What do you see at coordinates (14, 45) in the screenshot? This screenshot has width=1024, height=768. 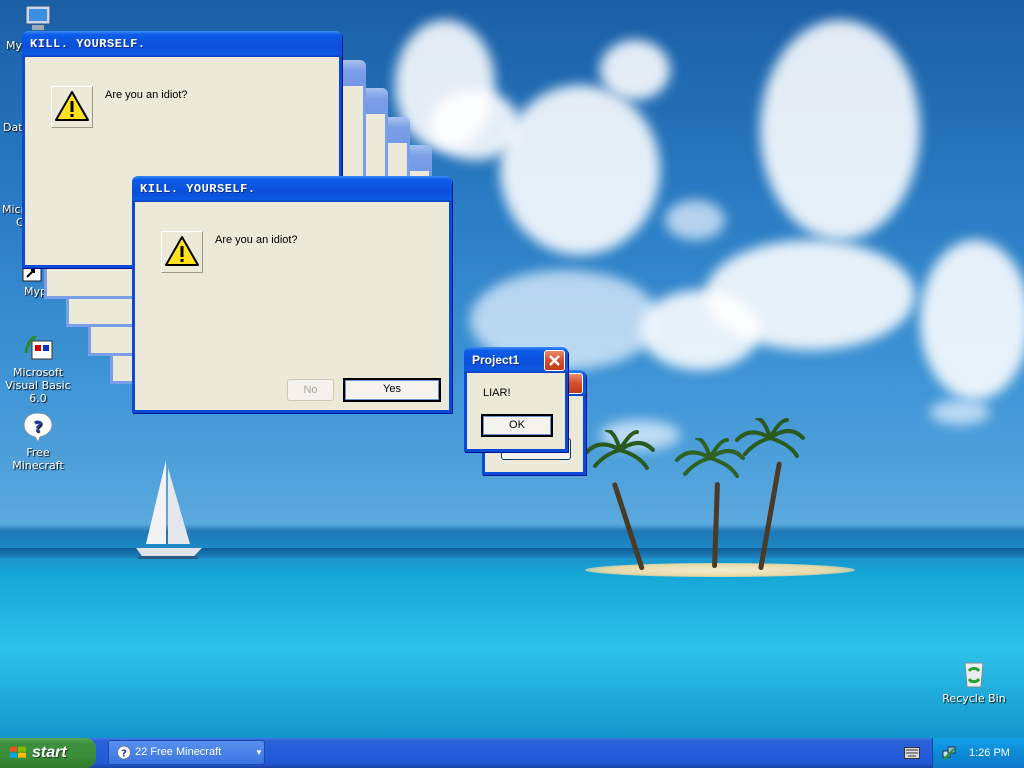 I see `desktop-icon-label: My` at bounding box center [14, 45].